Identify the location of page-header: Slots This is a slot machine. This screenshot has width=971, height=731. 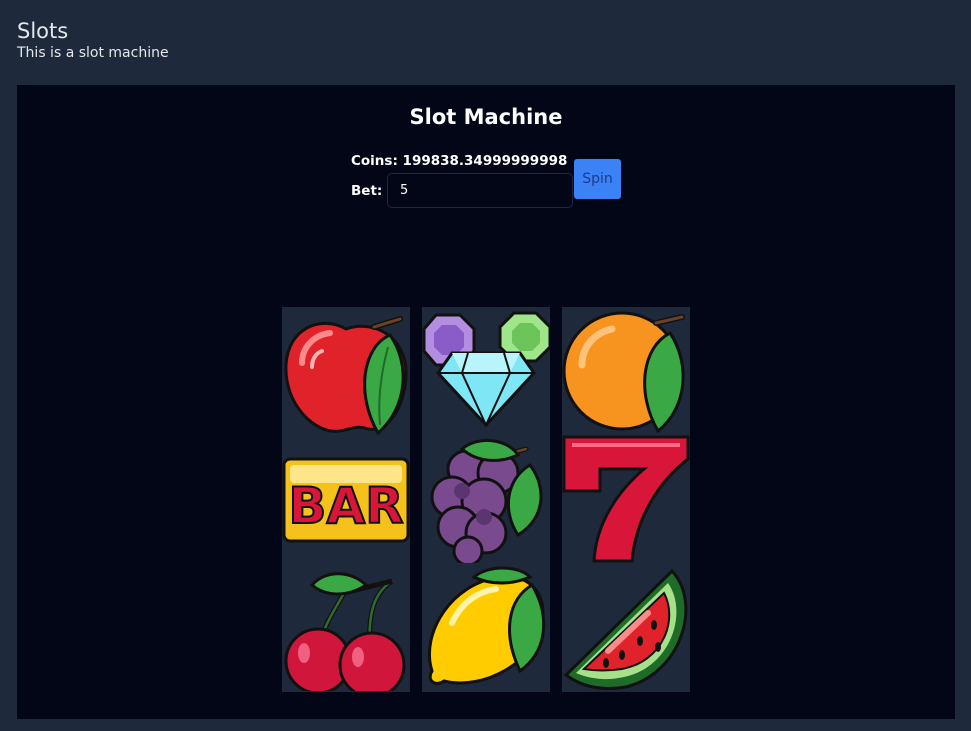
(93, 40).